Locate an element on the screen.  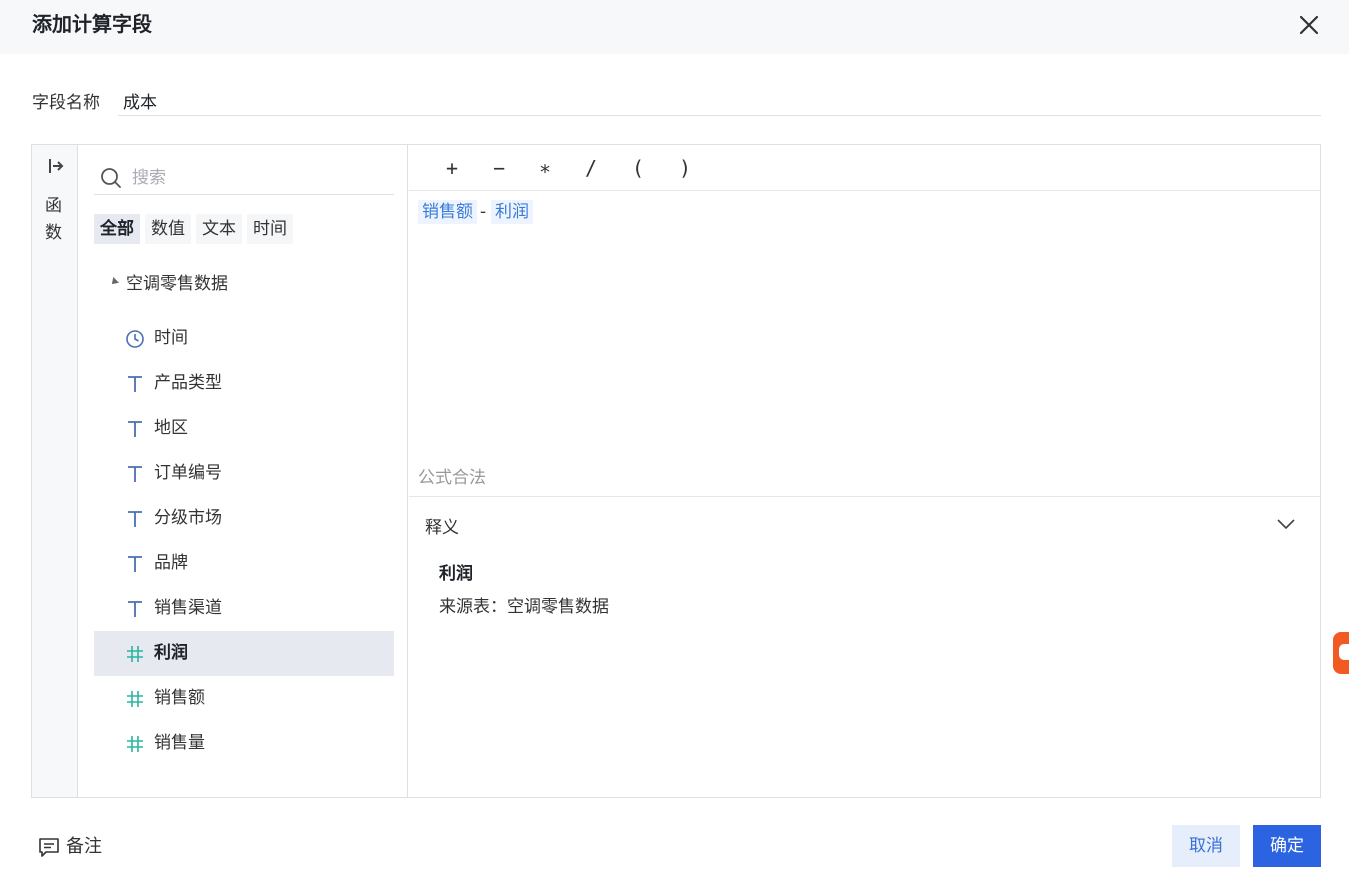
field-item-label: 品牌 is located at coordinates (171, 563).